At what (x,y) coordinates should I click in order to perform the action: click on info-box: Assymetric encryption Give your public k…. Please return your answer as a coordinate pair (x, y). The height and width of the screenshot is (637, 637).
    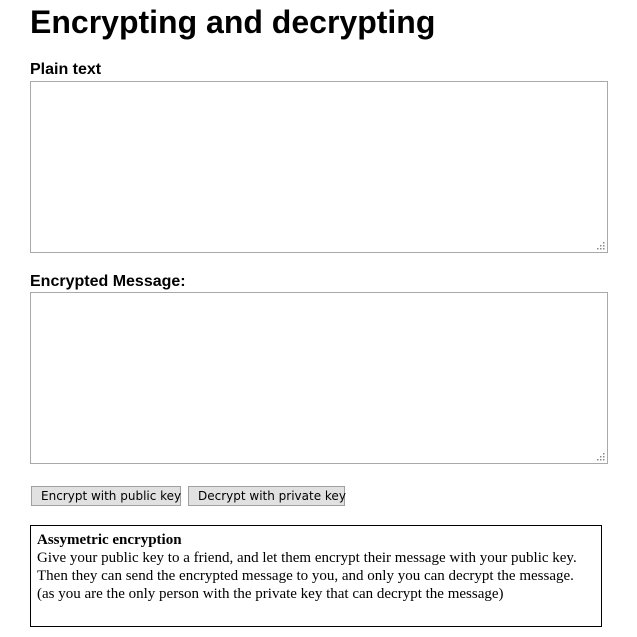
    Looking at the image, I should click on (316, 576).